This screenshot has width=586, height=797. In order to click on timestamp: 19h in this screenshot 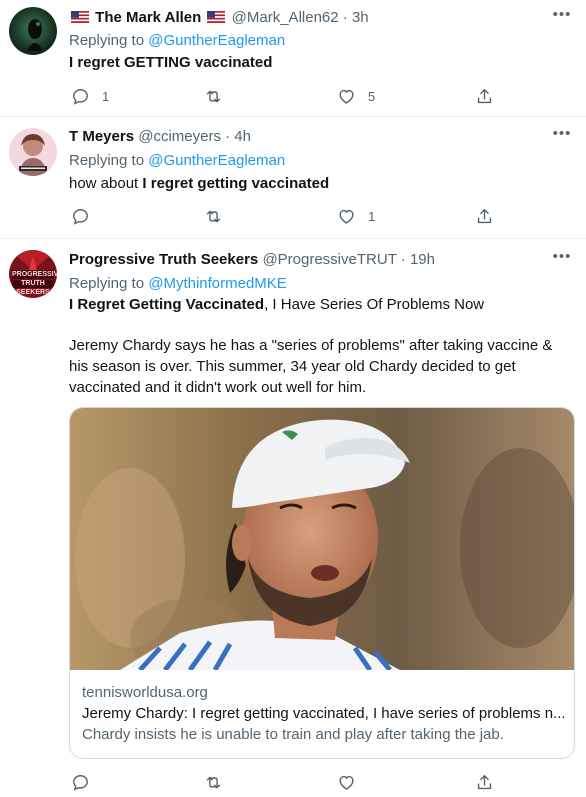, I will do `click(422, 259)`.